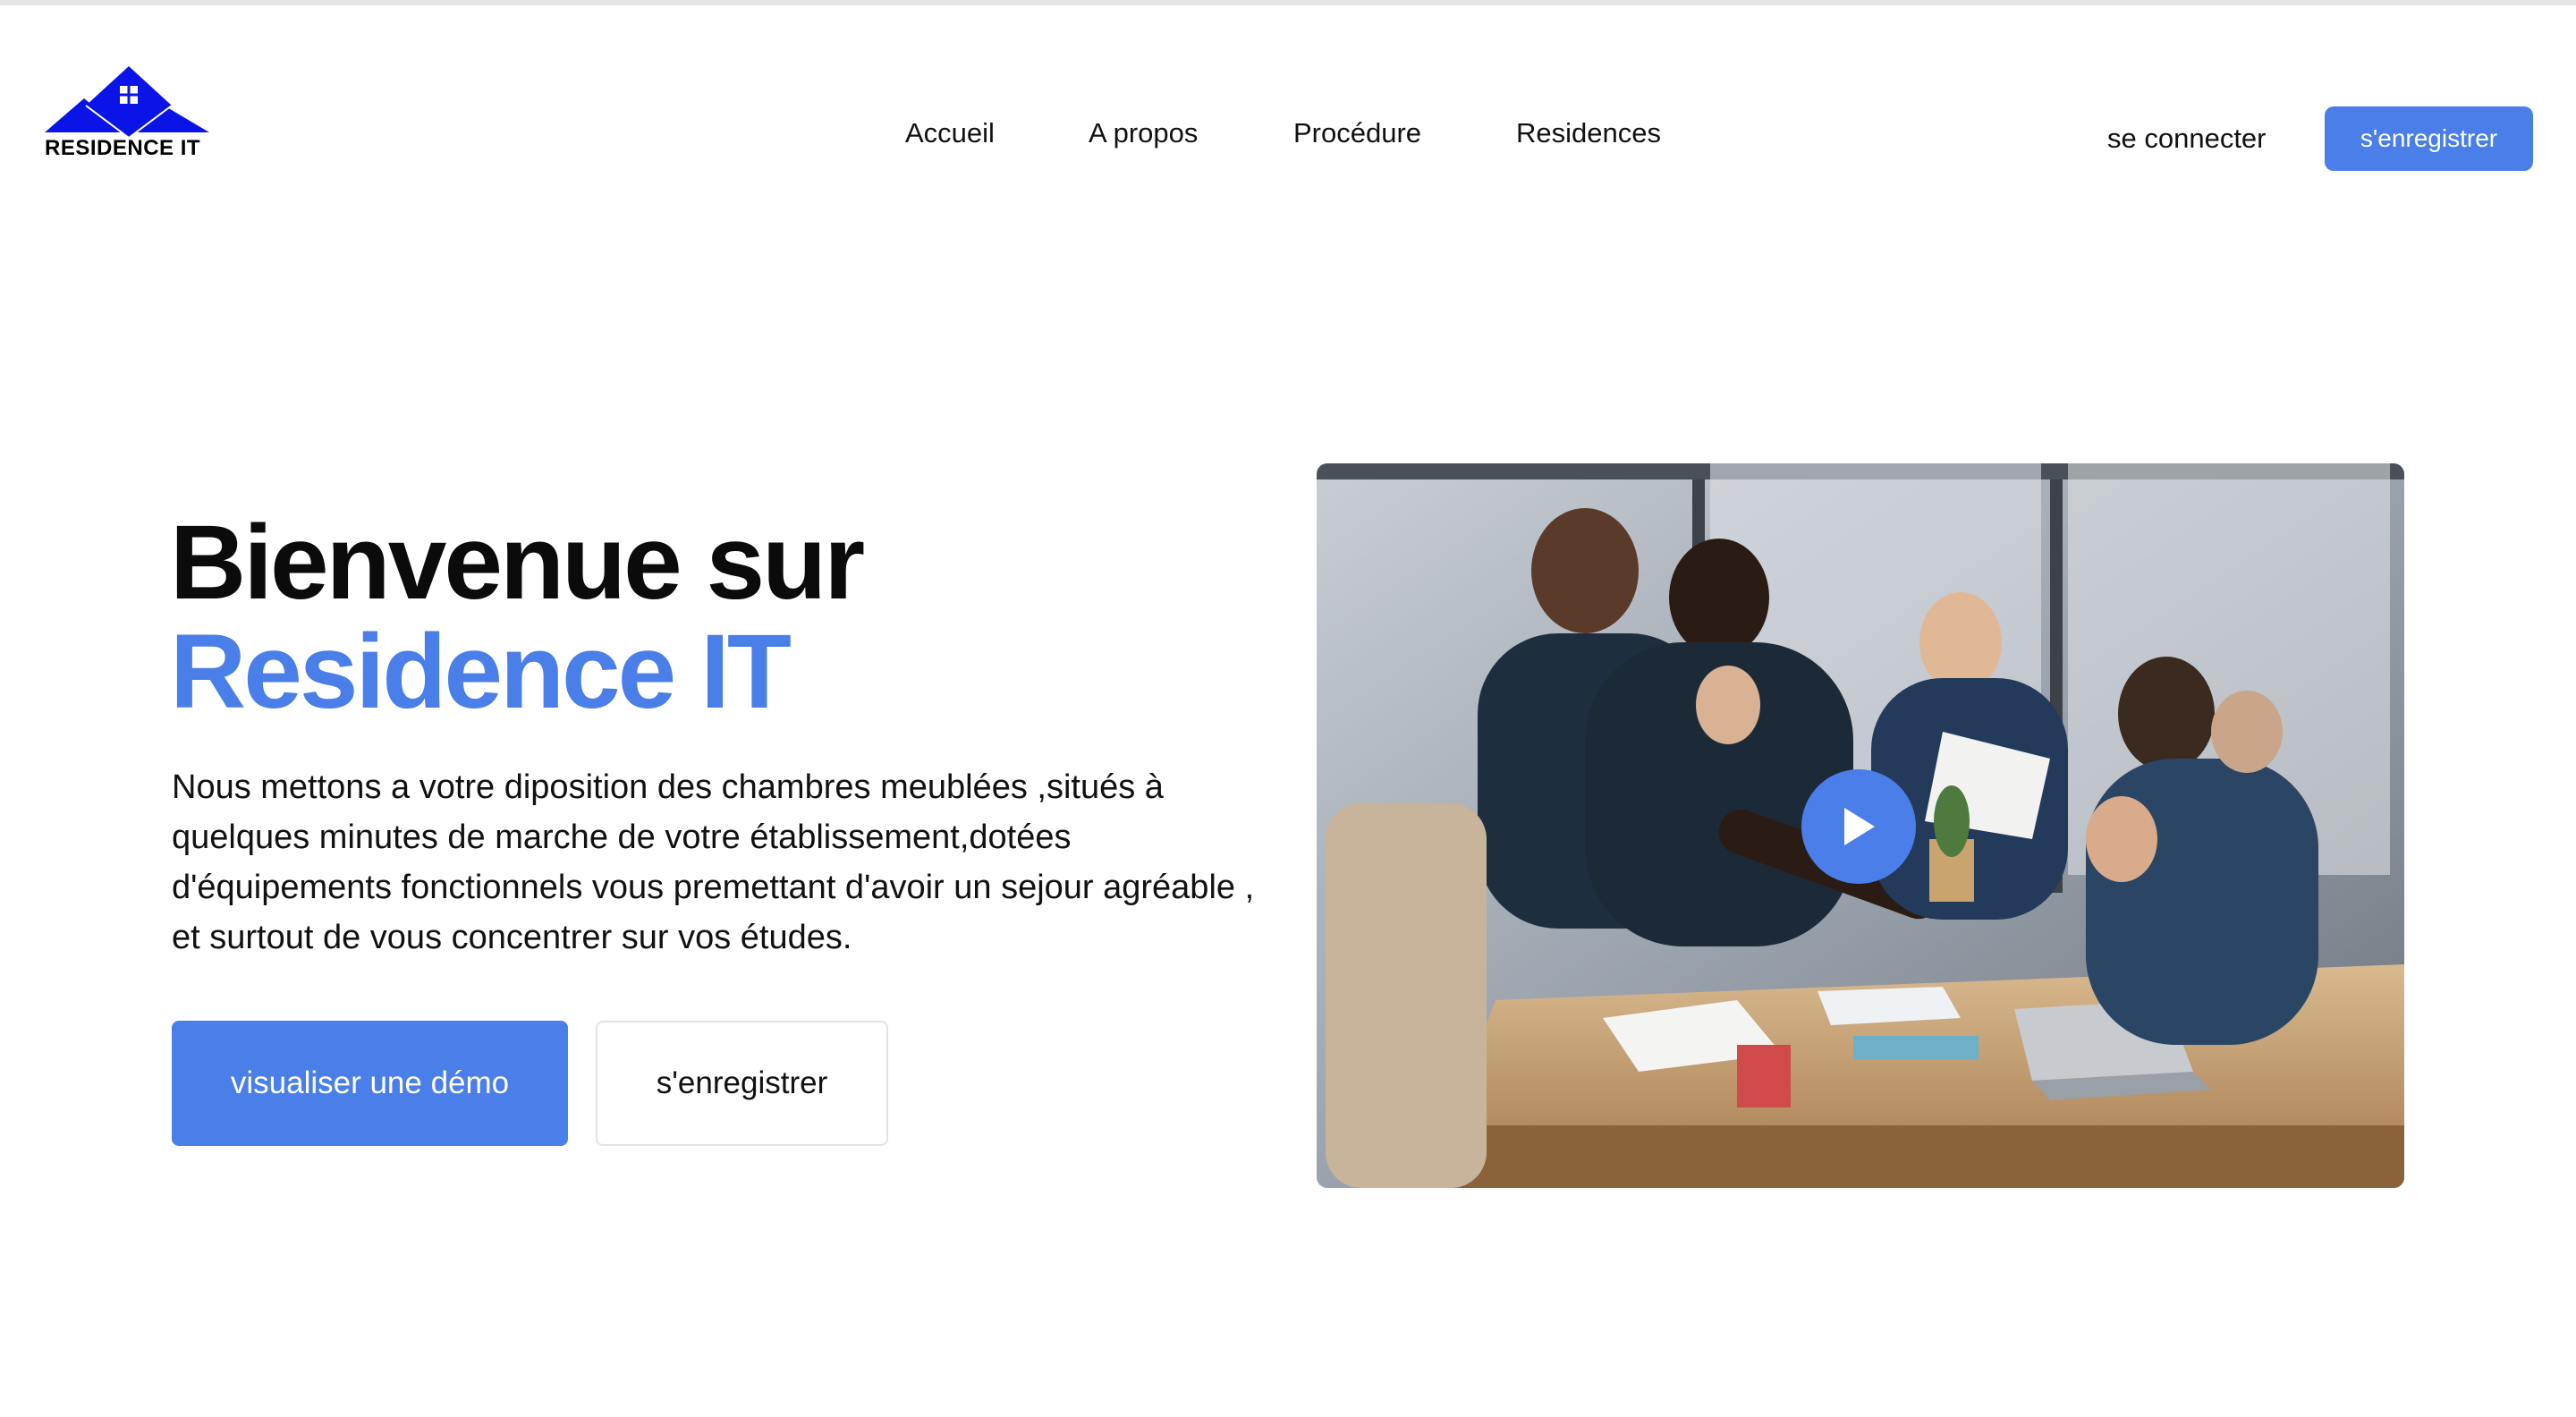 The image size is (2576, 1417). Describe the element at coordinates (2429, 139) in the screenshot. I see `header-register-button: s'enregistrer` at that location.